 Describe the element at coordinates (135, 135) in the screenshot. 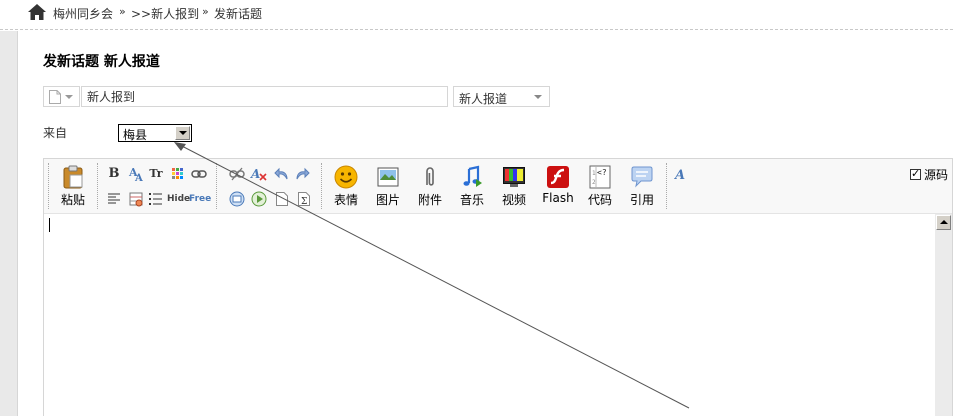

I see `from-selected-value: 梅县` at that location.